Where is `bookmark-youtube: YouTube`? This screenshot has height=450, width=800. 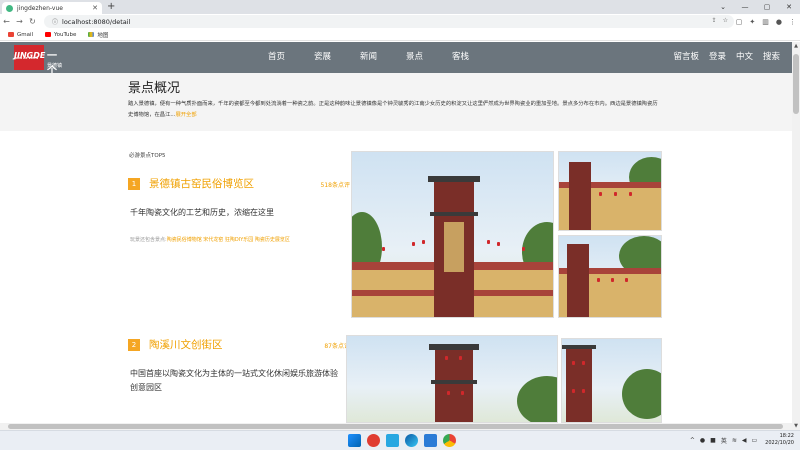
bookmark-youtube: YouTube is located at coordinates (60, 35).